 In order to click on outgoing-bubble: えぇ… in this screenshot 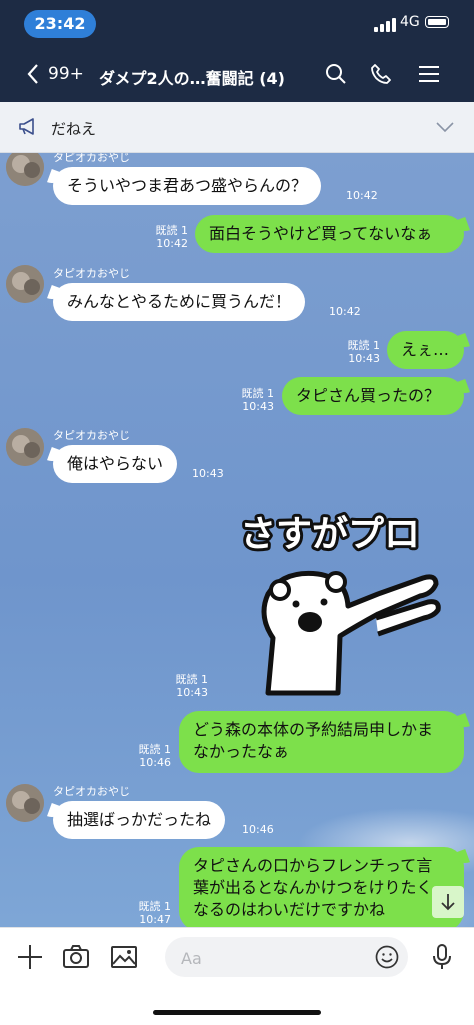, I will do `click(425, 350)`.